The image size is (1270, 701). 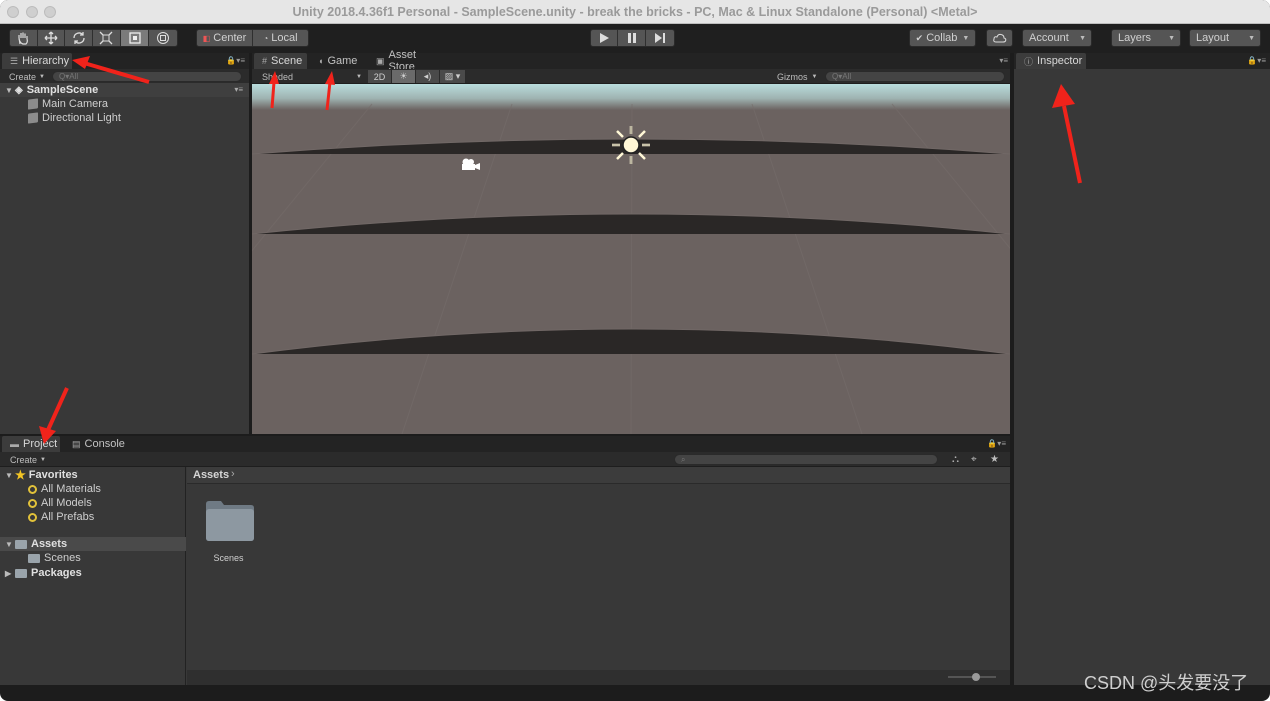 I want to click on rotate-tool-icon, so click(x=79, y=38).